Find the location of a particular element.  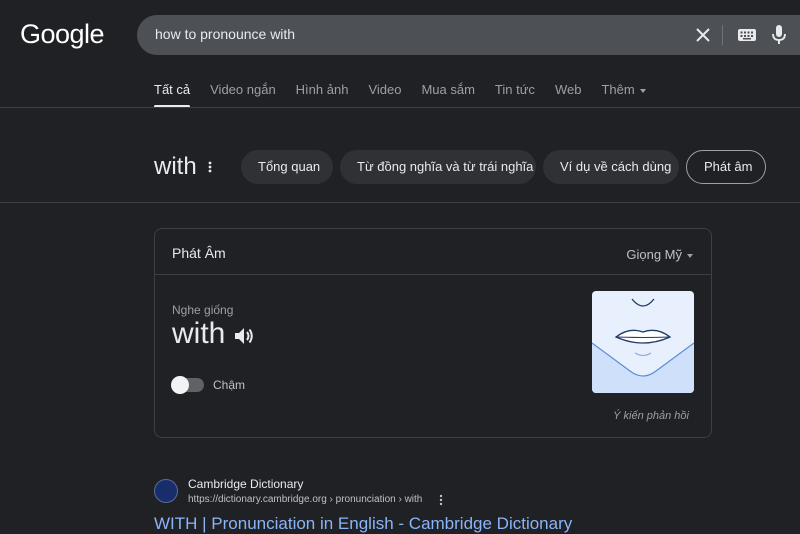

speaker-icon is located at coordinates (244, 336).